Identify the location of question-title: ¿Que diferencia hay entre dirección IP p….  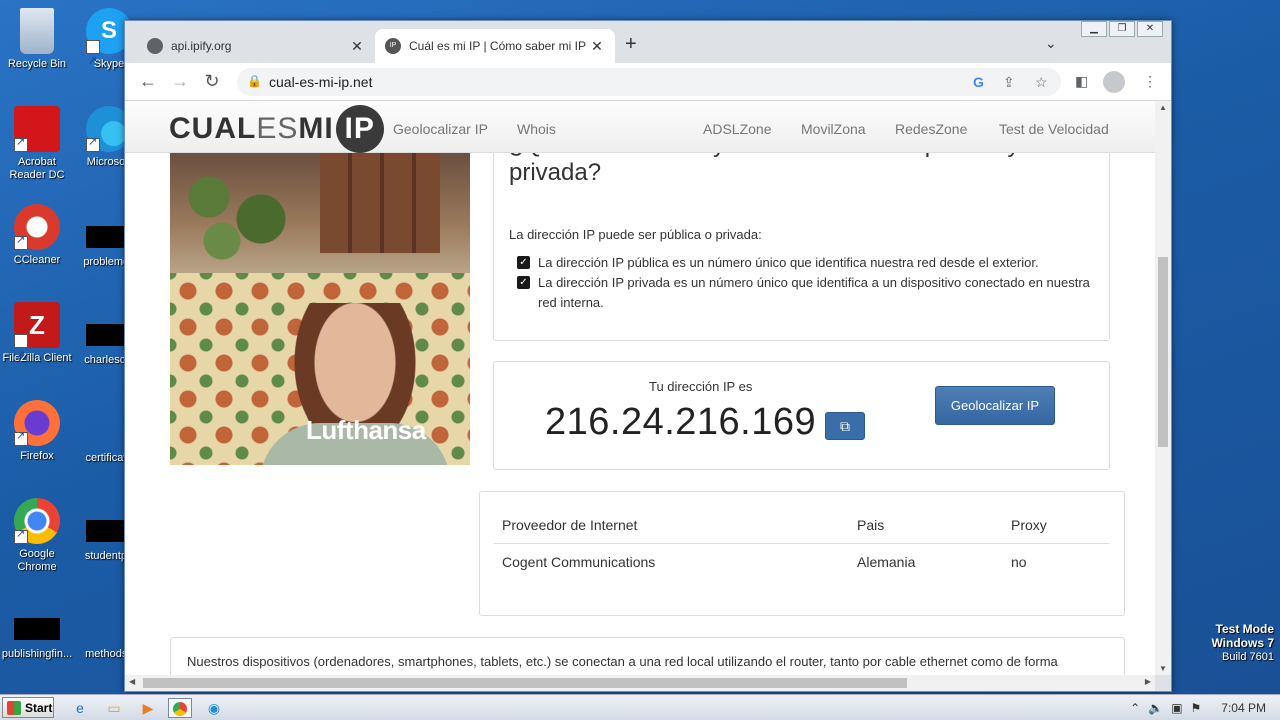
(764, 165).